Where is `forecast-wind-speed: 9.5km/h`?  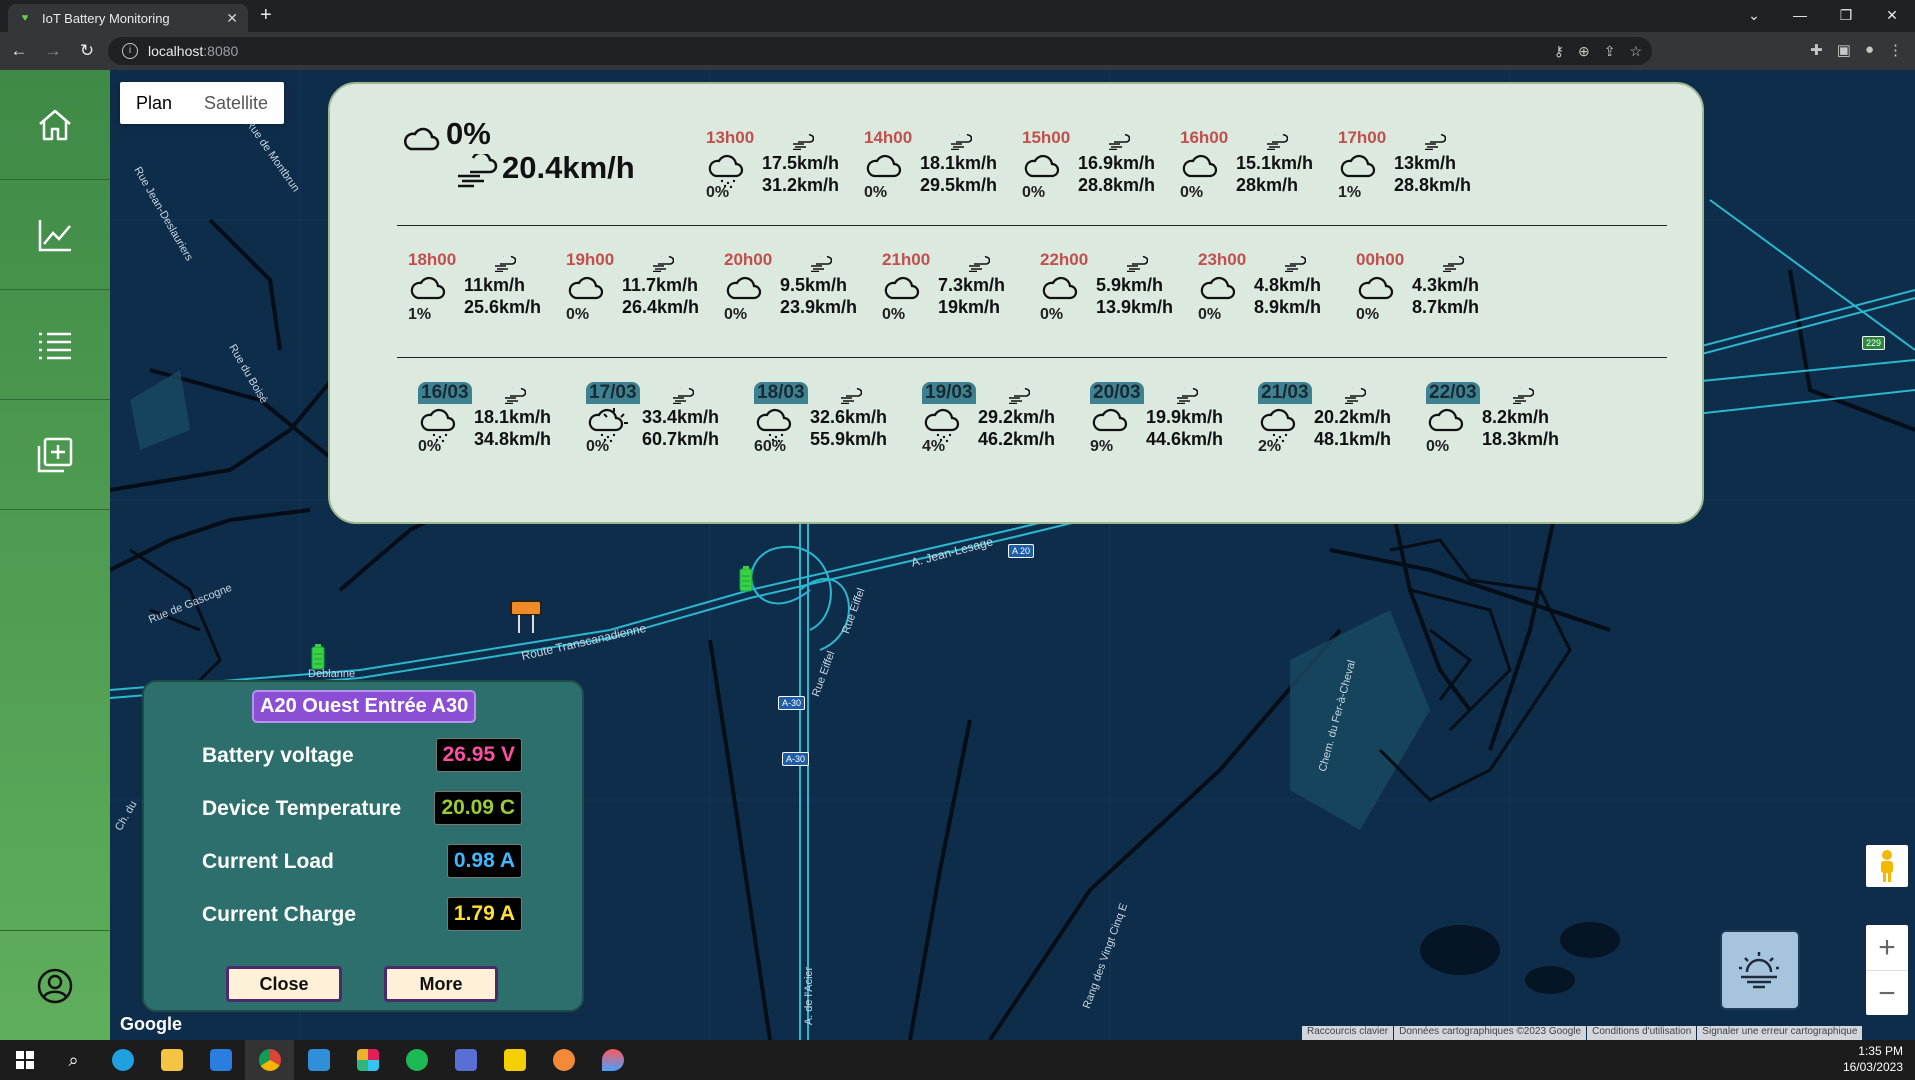 forecast-wind-speed: 9.5km/h is located at coordinates (814, 285).